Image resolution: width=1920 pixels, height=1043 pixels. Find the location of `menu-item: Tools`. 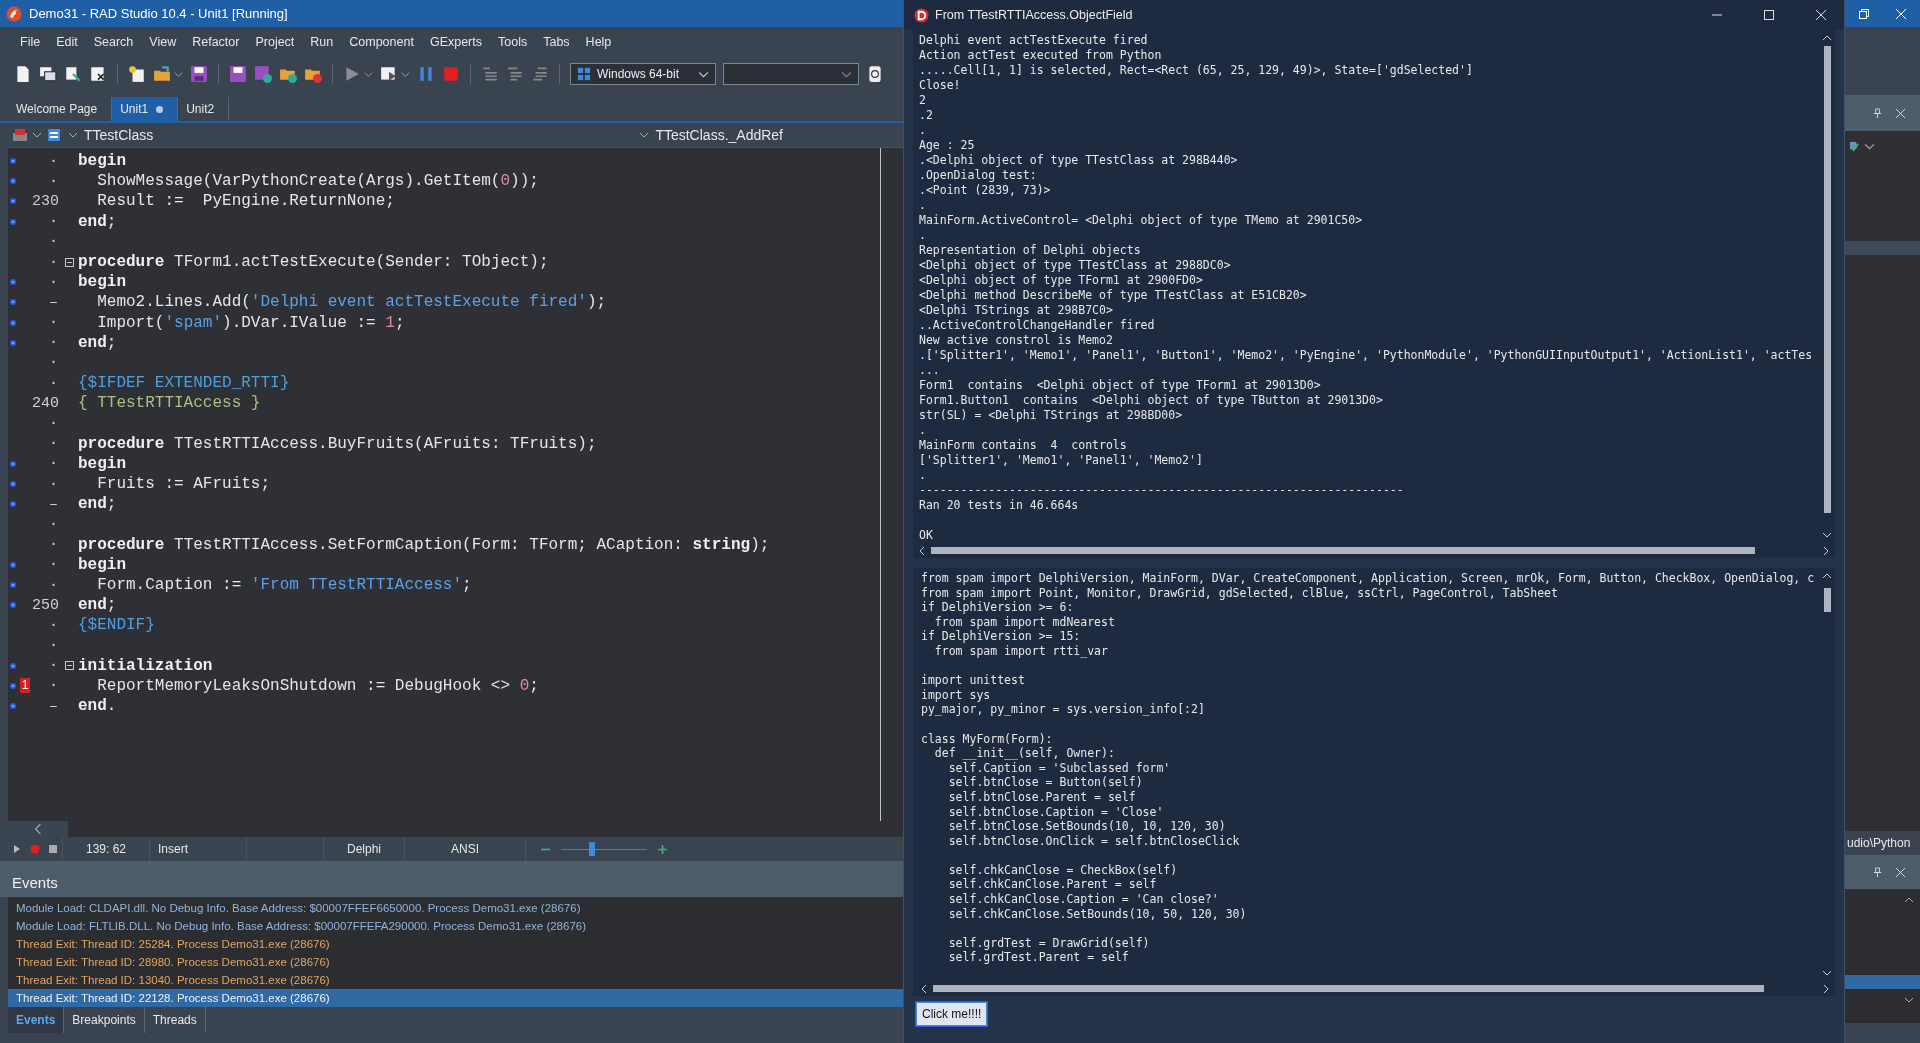

menu-item: Tools is located at coordinates (513, 42).